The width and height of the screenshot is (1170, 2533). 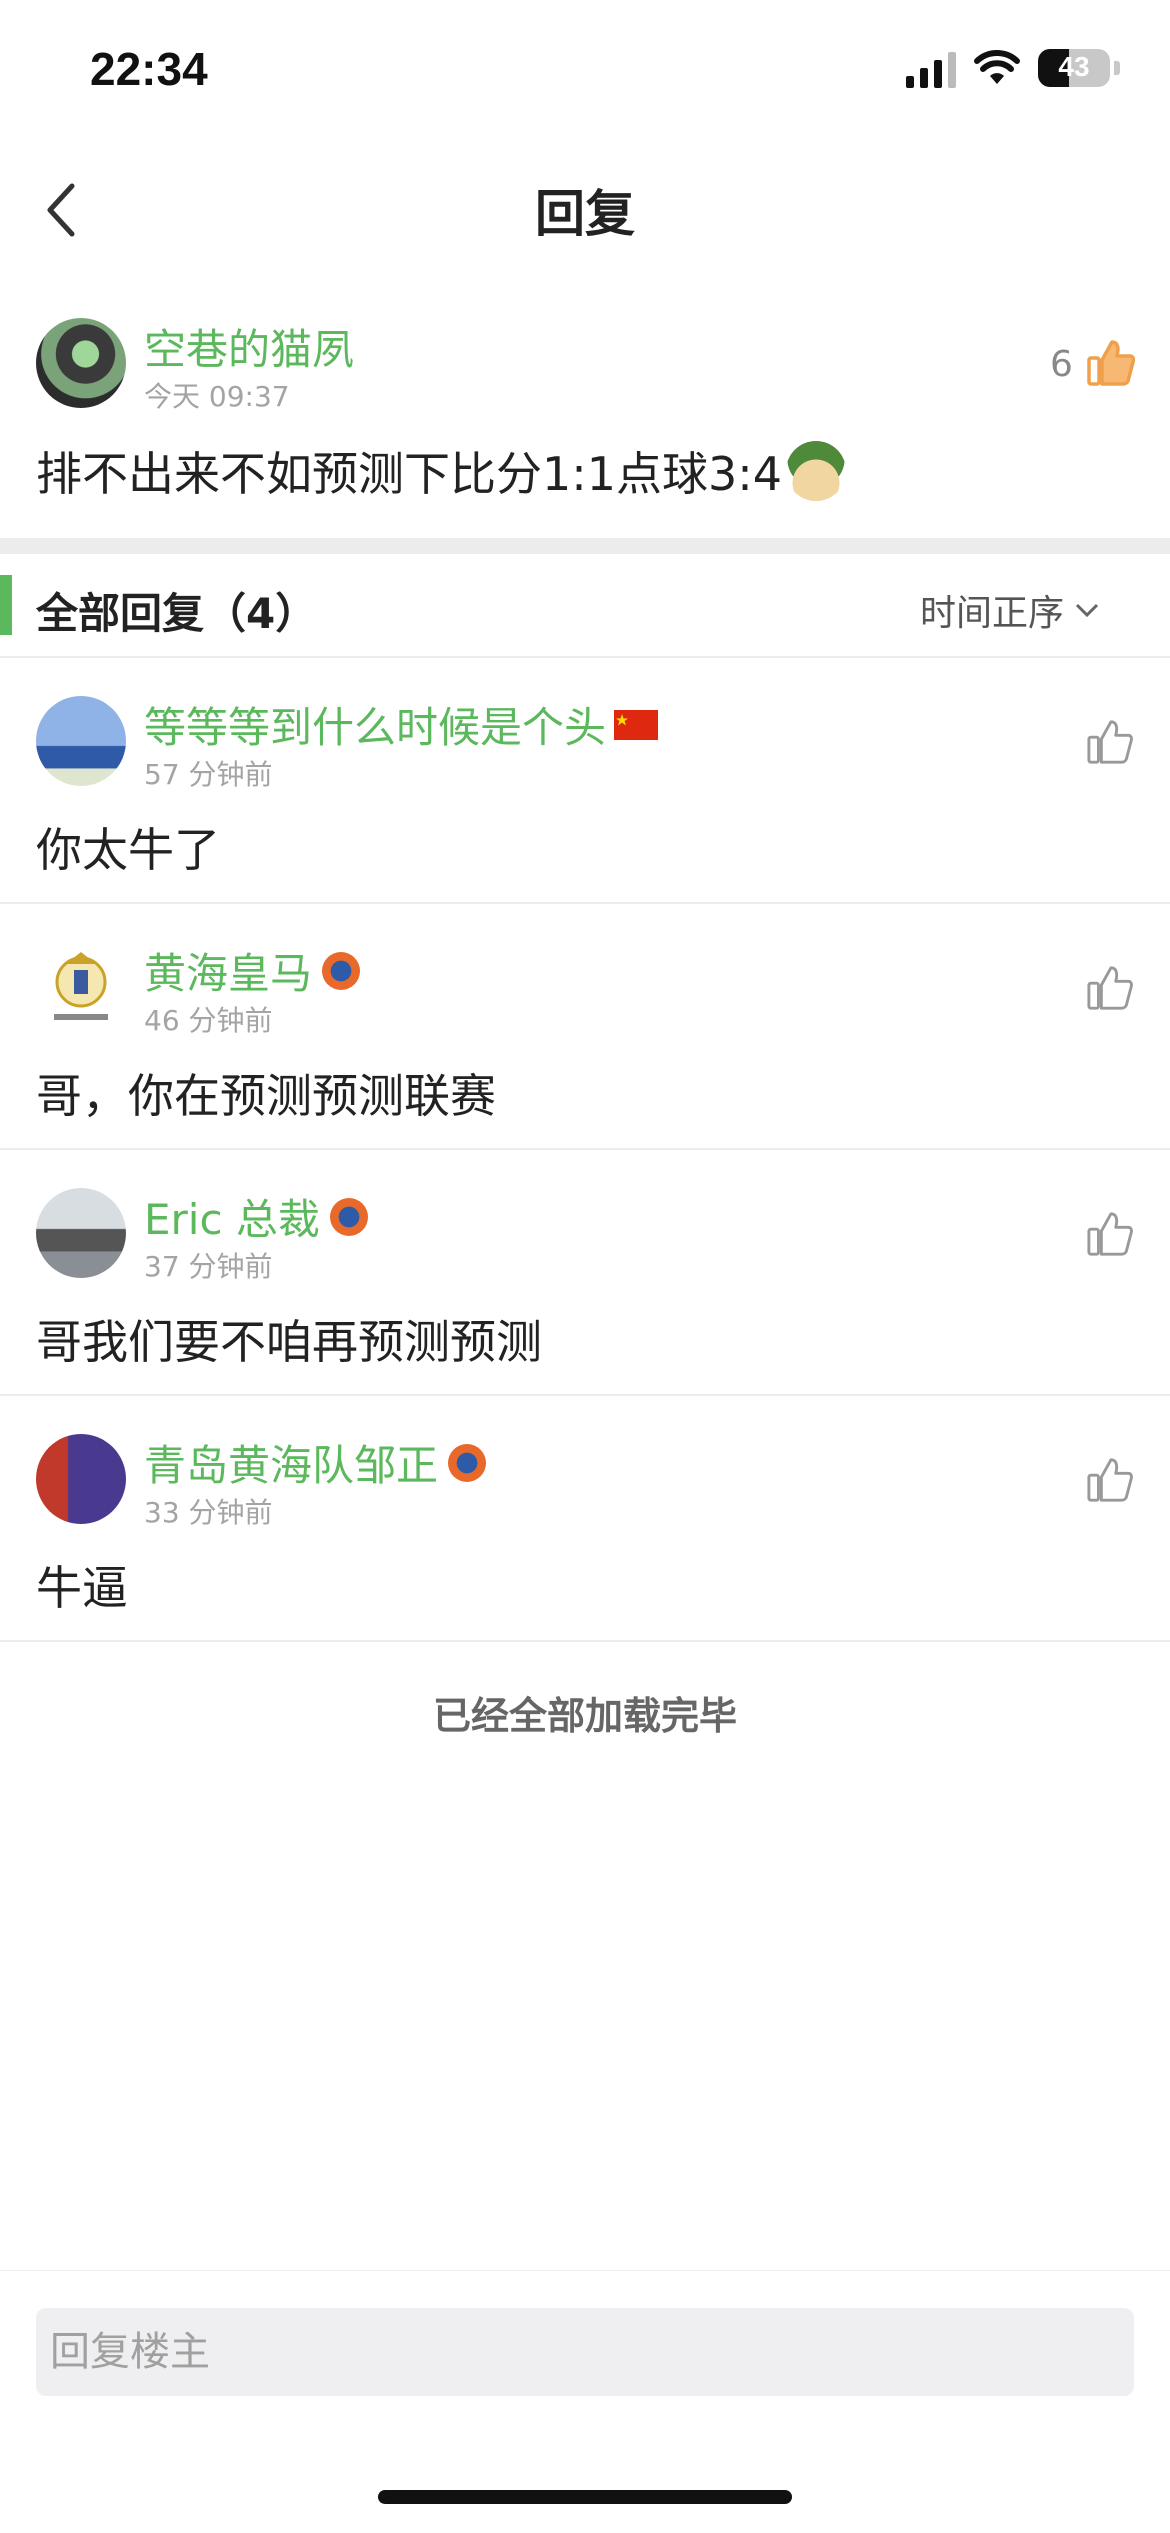 What do you see at coordinates (208, 1020) in the screenshot?
I see `reply-time: 46 分钟前` at bounding box center [208, 1020].